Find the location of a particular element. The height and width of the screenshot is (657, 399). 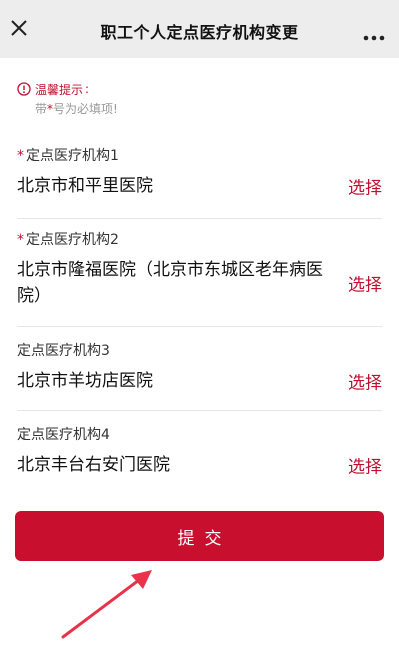

field-institution-2: * 定点医疗机构2 北京市隆福医院（北京市东城区老年病医院） 选择 is located at coordinates (199, 270).